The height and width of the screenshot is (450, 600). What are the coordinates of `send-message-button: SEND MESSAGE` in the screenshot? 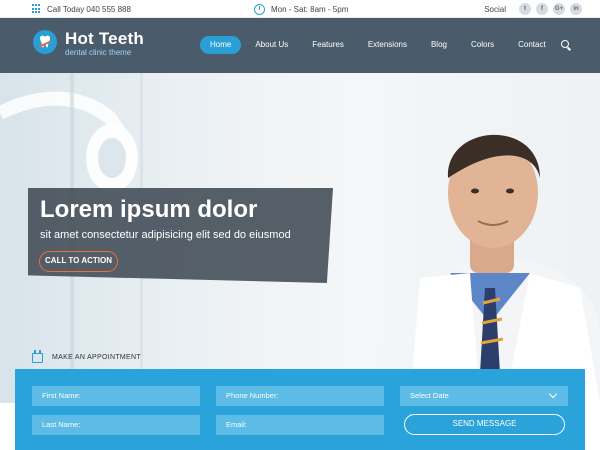 It's located at (484, 424).